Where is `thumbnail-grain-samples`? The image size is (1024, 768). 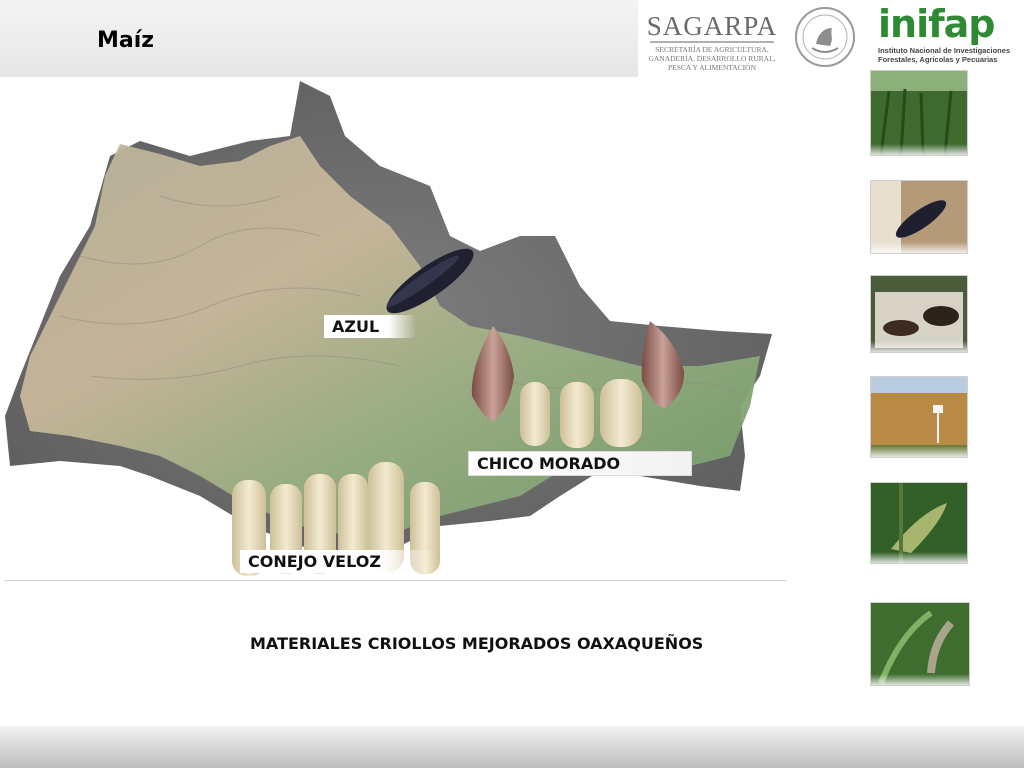
thumbnail-grain-samples is located at coordinates (919, 314).